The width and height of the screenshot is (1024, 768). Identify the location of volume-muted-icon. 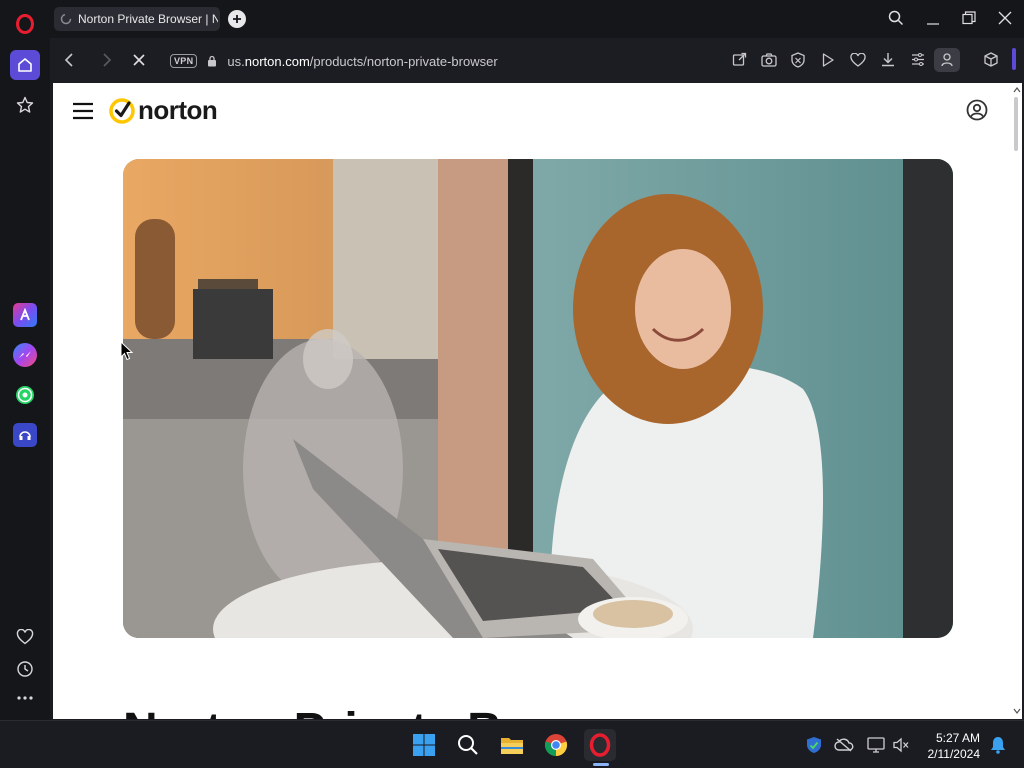
(901, 745).